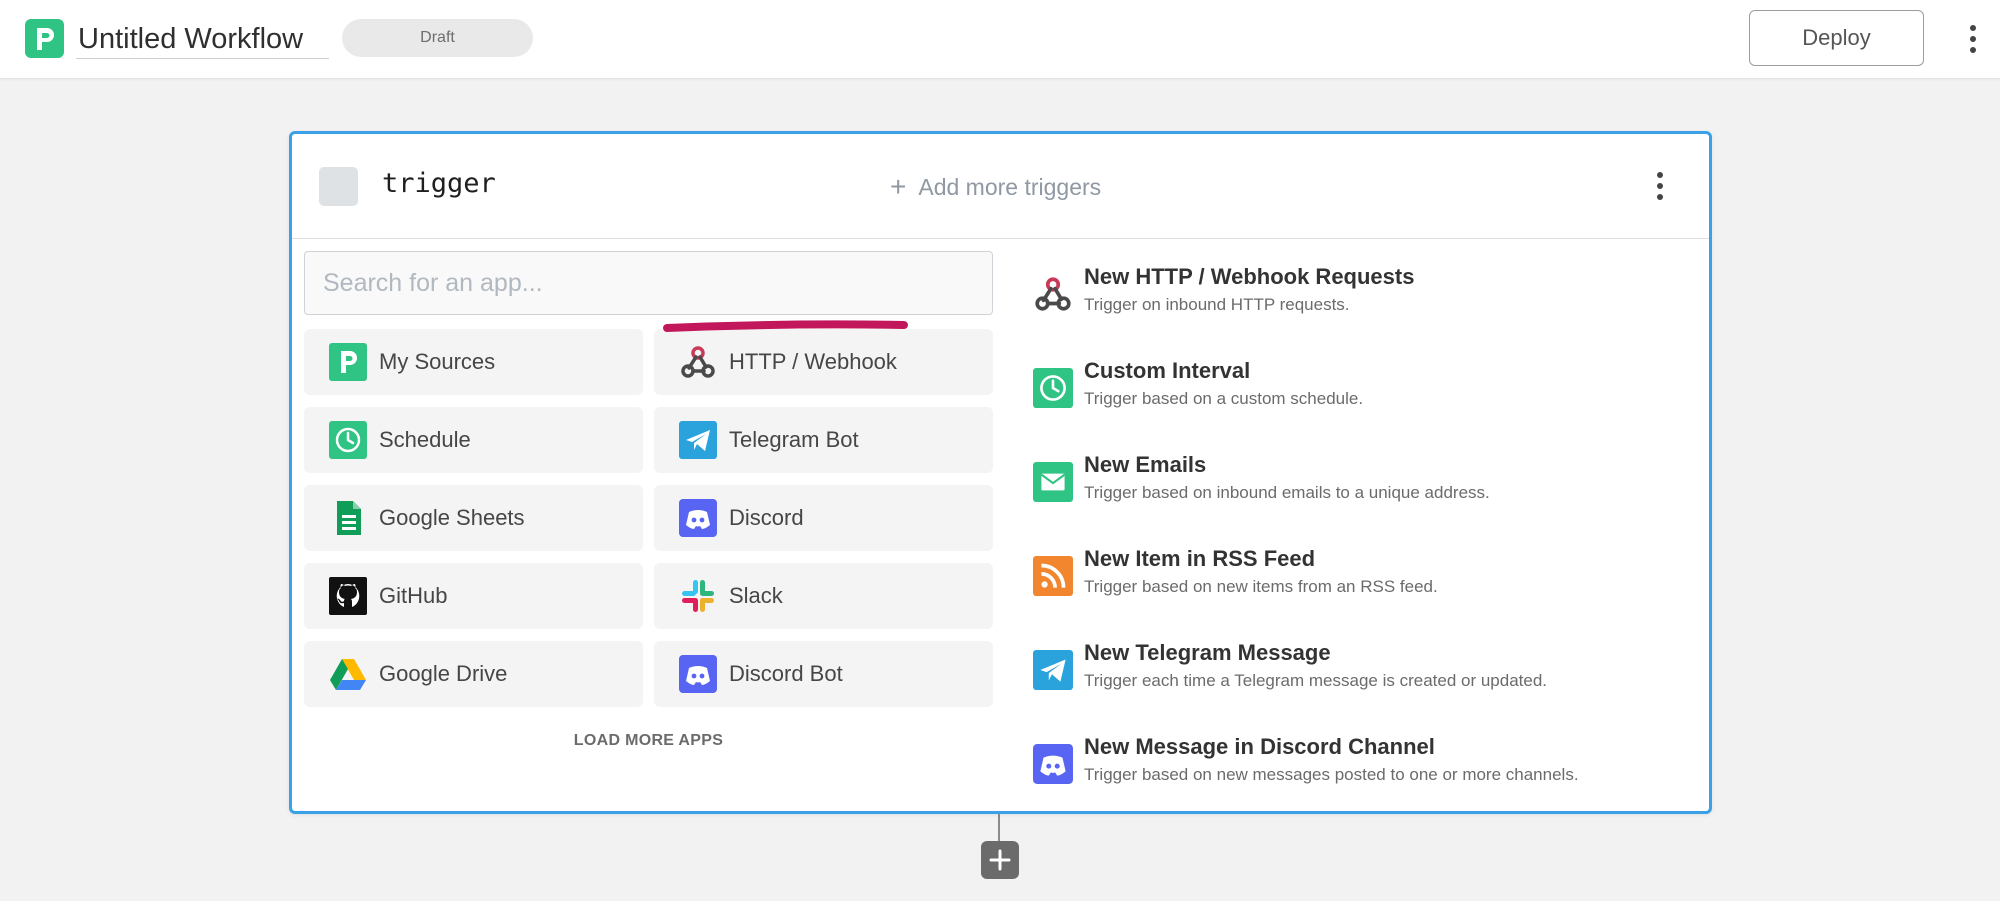 Image resolution: width=2000 pixels, height=901 pixels. What do you see at coordinates (823, 596) in the screenshot?
I see `app-tile-slack: Slack` at bounding box center [823, 596].